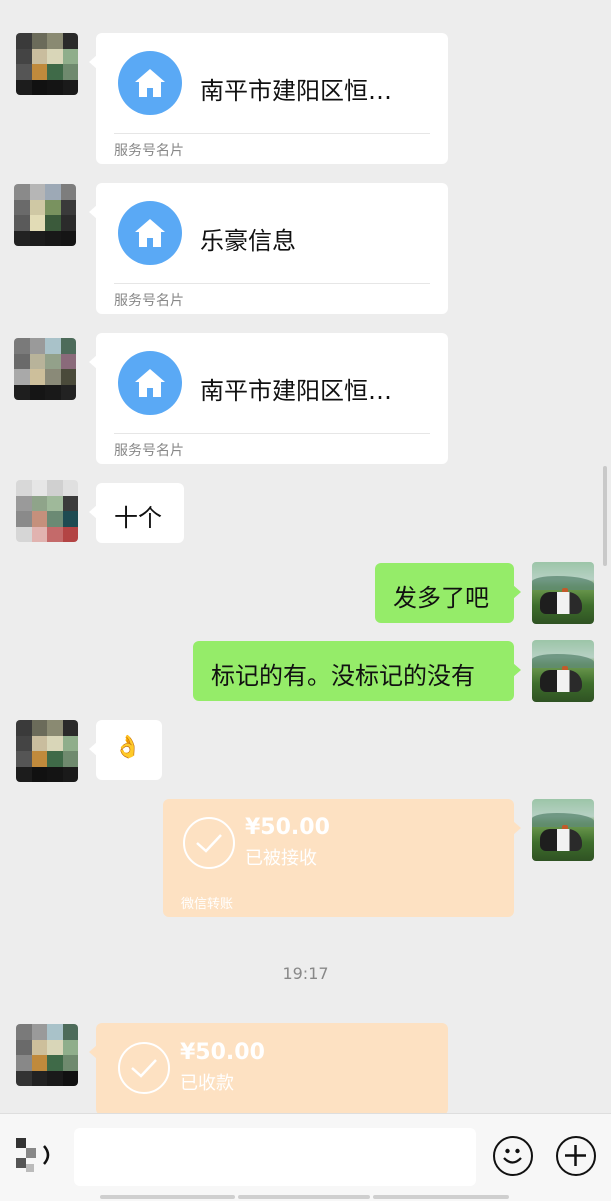 This screenshot has height=1201, width=611. I want to click on transfer-message: ¥50.00 已收款, so click(268, 1069).